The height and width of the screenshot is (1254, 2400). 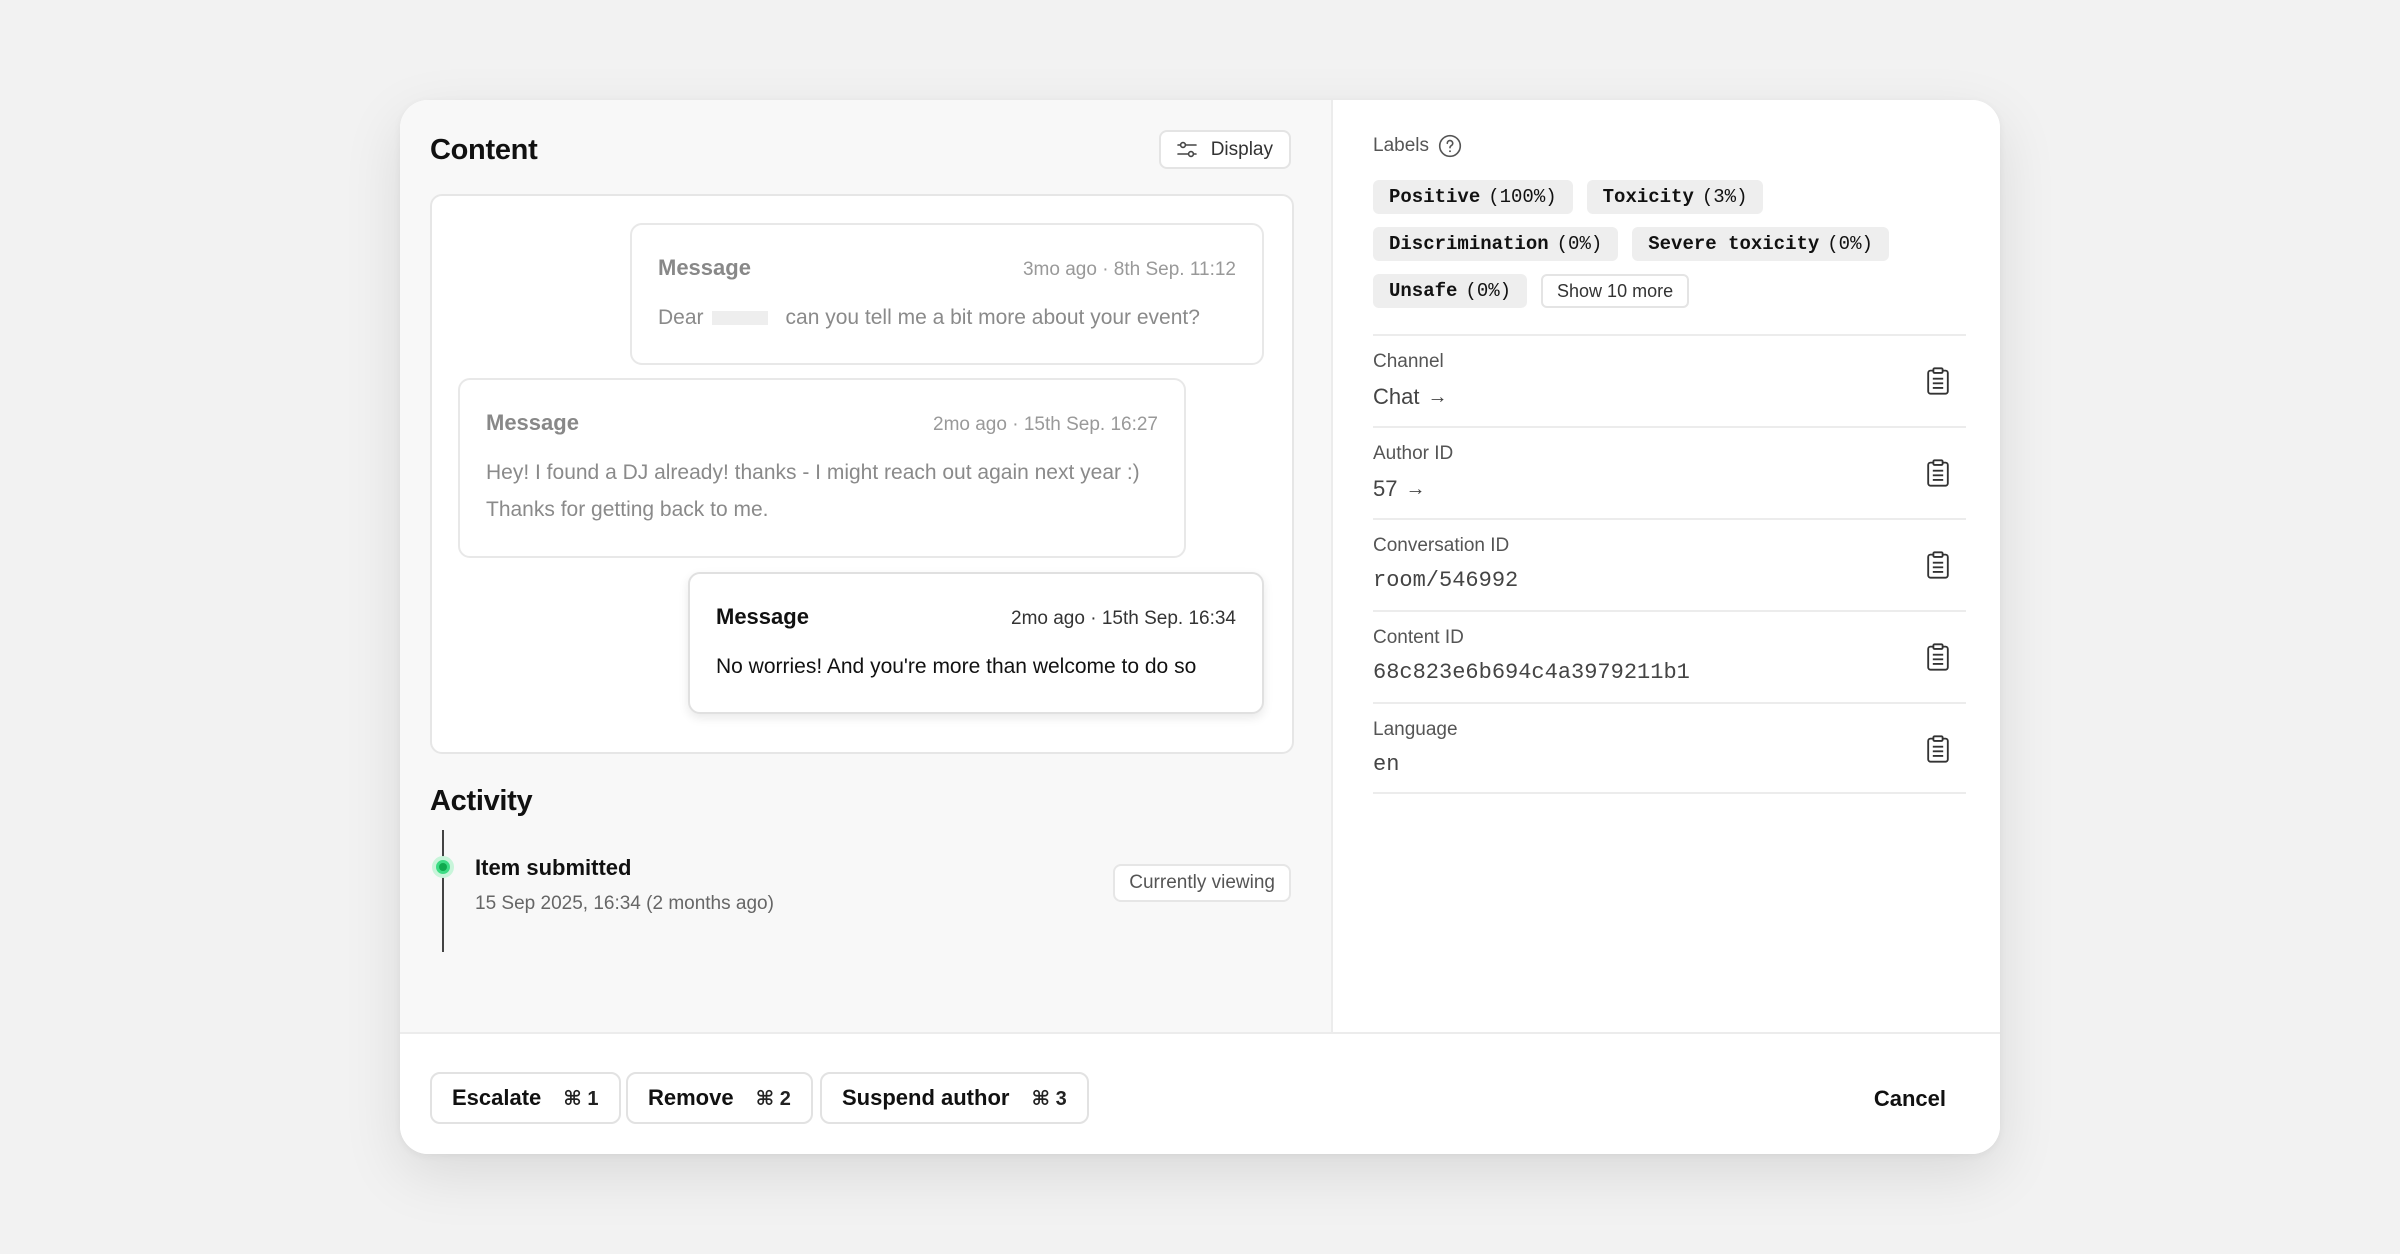 What do you see at coordinates (1415, 729) in the screenshot?
I see `field-label: Language` at bounding box center [1415, 729].